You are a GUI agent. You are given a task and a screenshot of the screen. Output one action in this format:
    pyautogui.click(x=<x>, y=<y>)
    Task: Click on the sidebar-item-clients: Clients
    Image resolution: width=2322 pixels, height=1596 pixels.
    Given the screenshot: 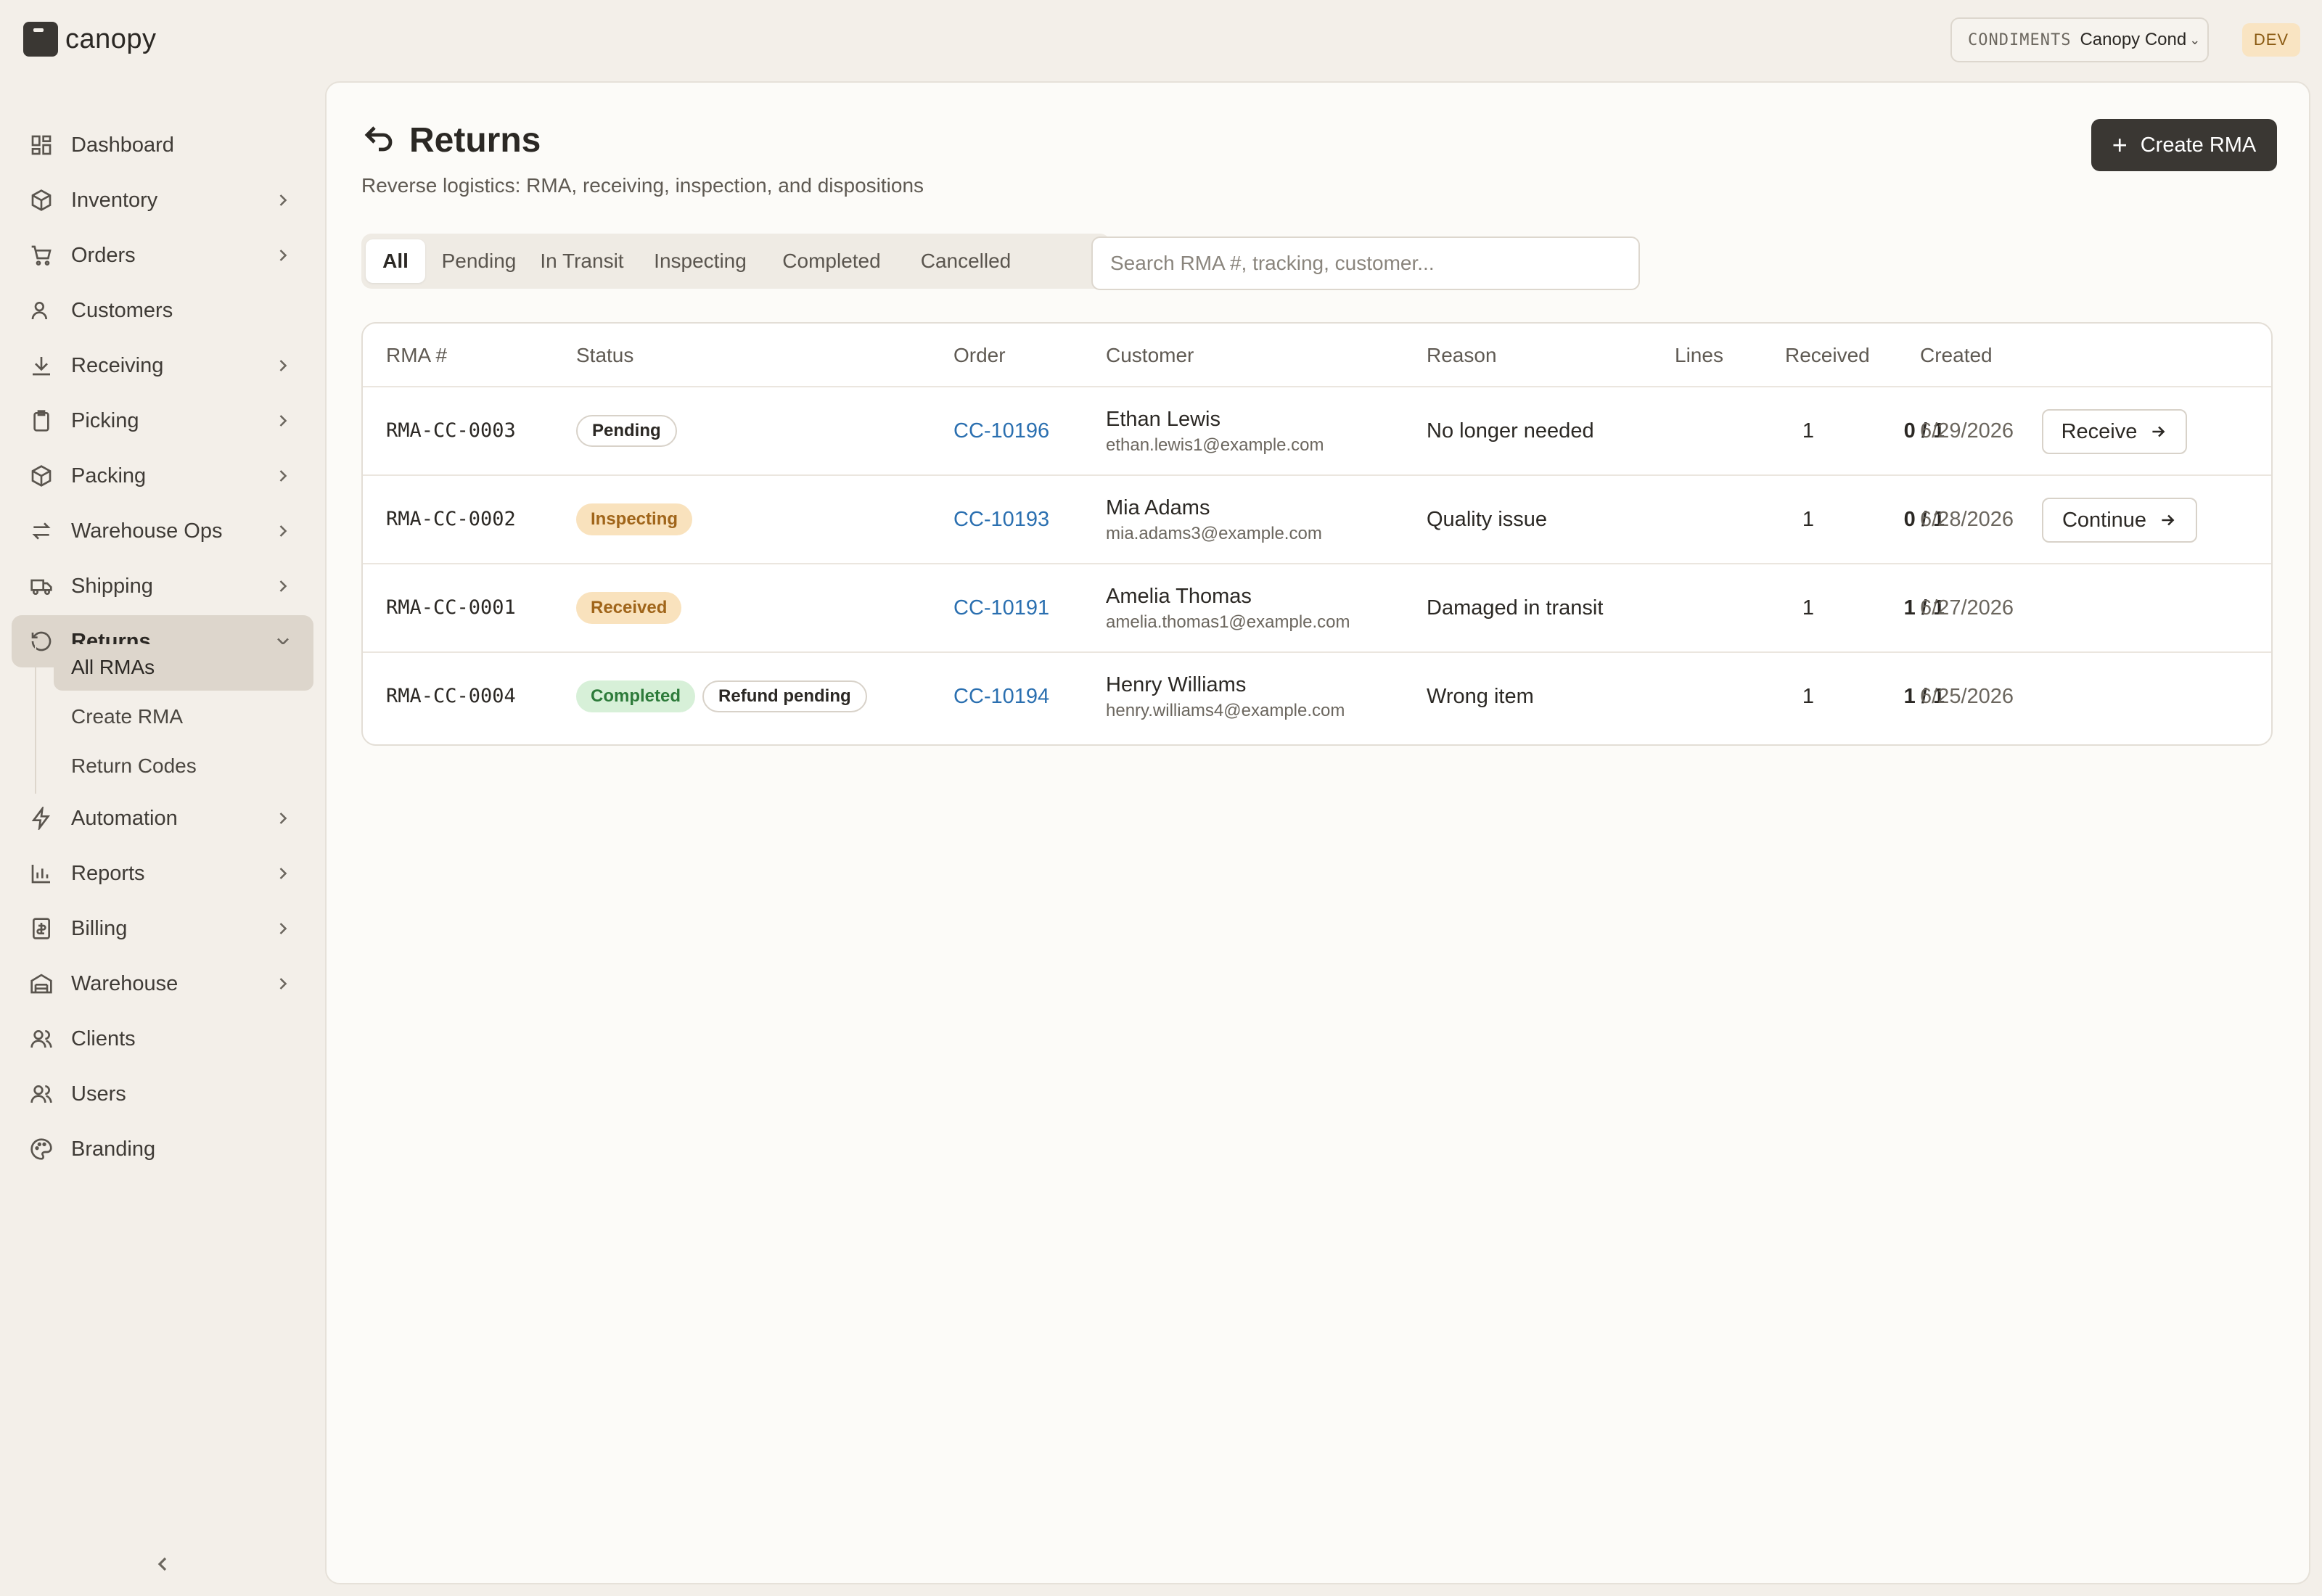 What is the action you would take?
    pyautogui.click(x=162, y=1039)
    